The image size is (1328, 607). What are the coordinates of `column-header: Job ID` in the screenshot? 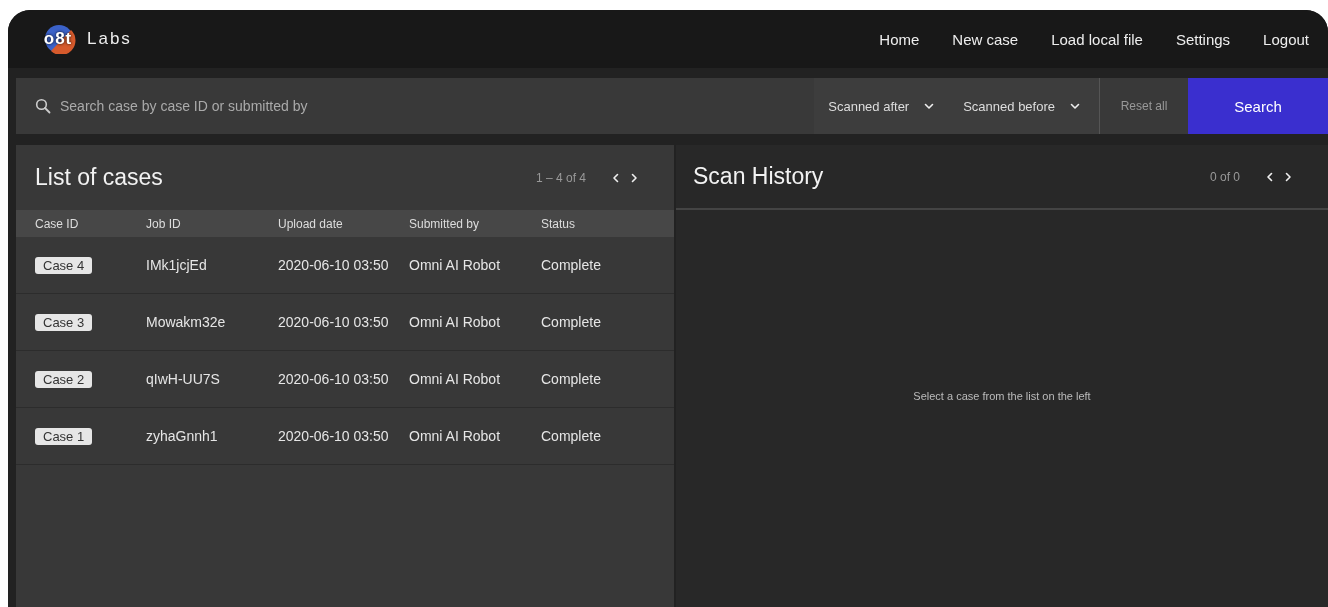 It's located at (164, 223).